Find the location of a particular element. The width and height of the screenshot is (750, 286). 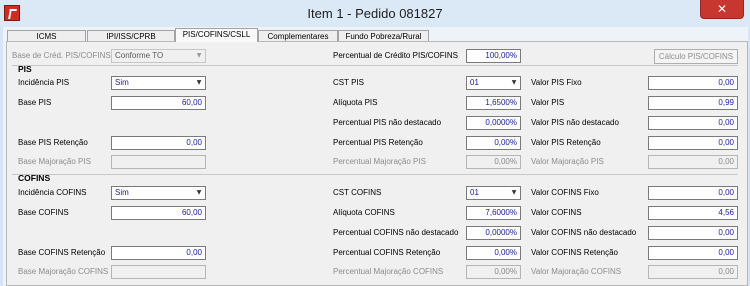

cofins-base-label: Base COFINS is located at coordinates (43, 212).